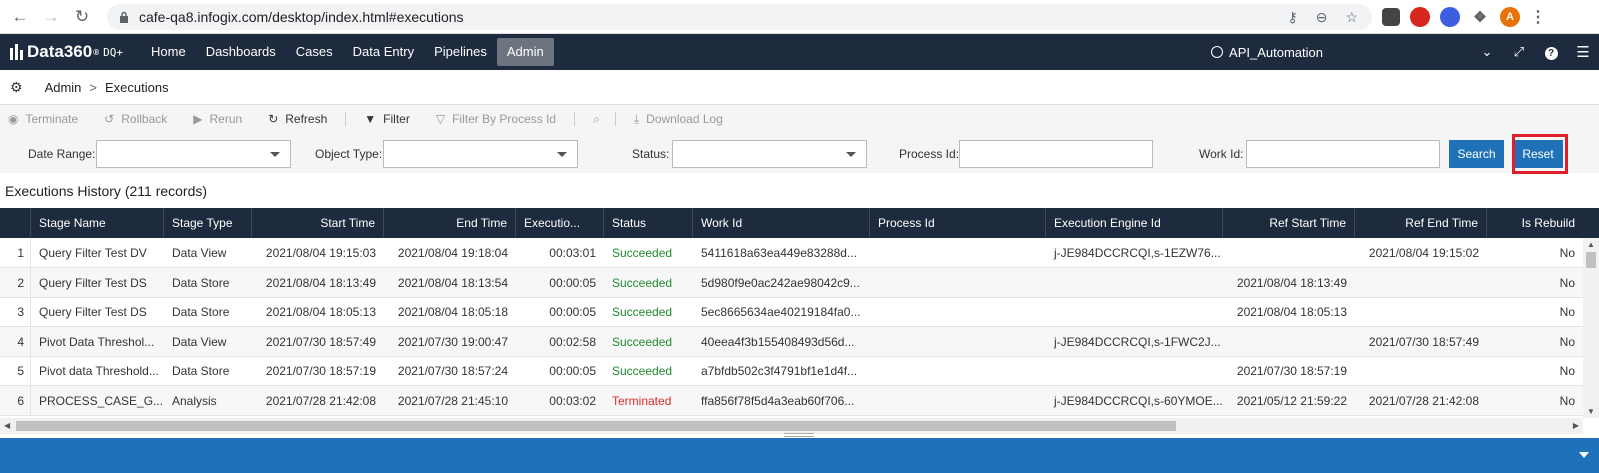  Describe the element at coordinates (1584, 455) in the screenshot. I see `chevron-down-icon` at that location.